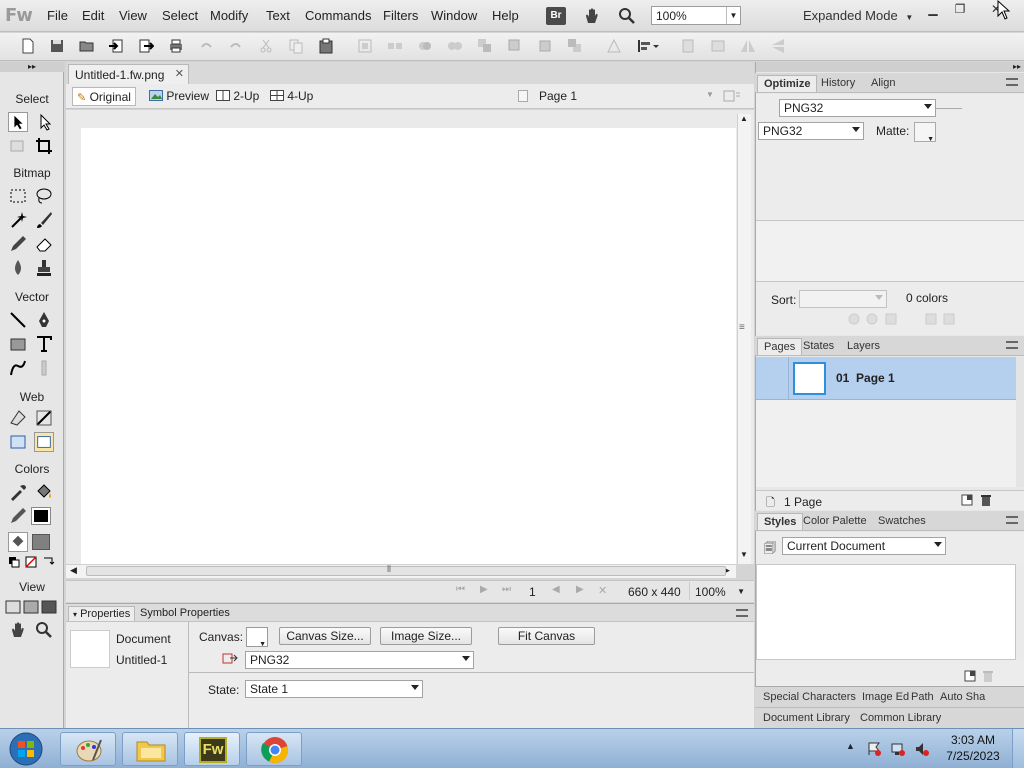 This screenshot has height=768, width=1024. Describe the element at coordinates (400, 15) in the screenshot. I see `menu-filters: Filters` at that location.